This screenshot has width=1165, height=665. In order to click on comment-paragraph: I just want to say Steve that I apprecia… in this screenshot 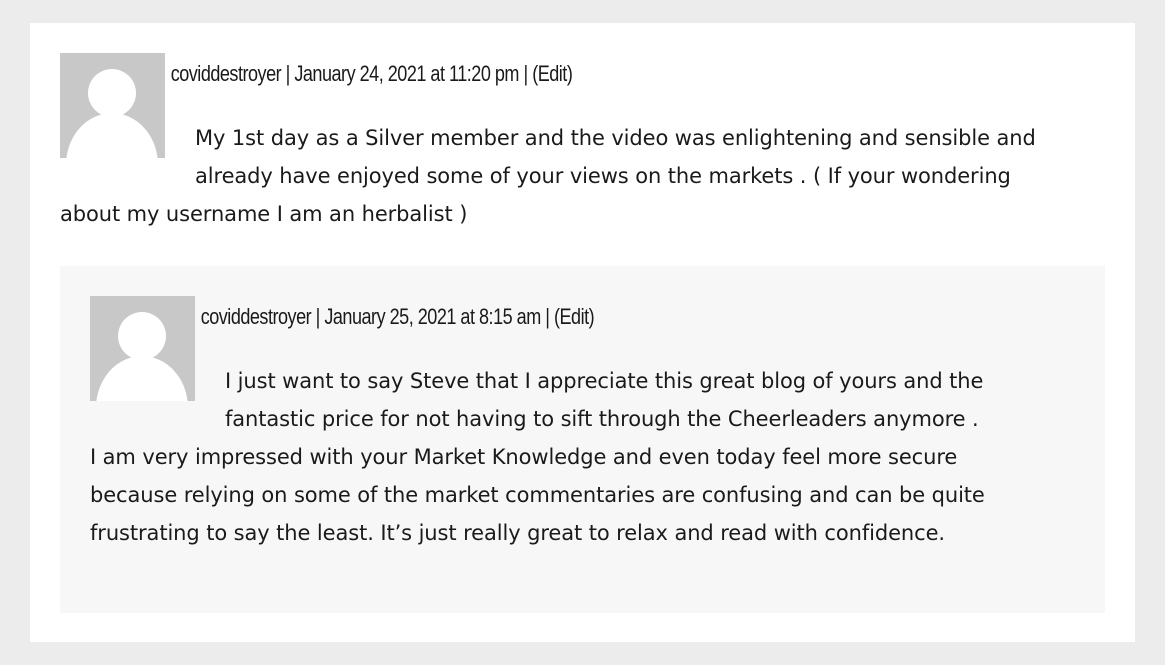, I will do `click(604, 400)`.